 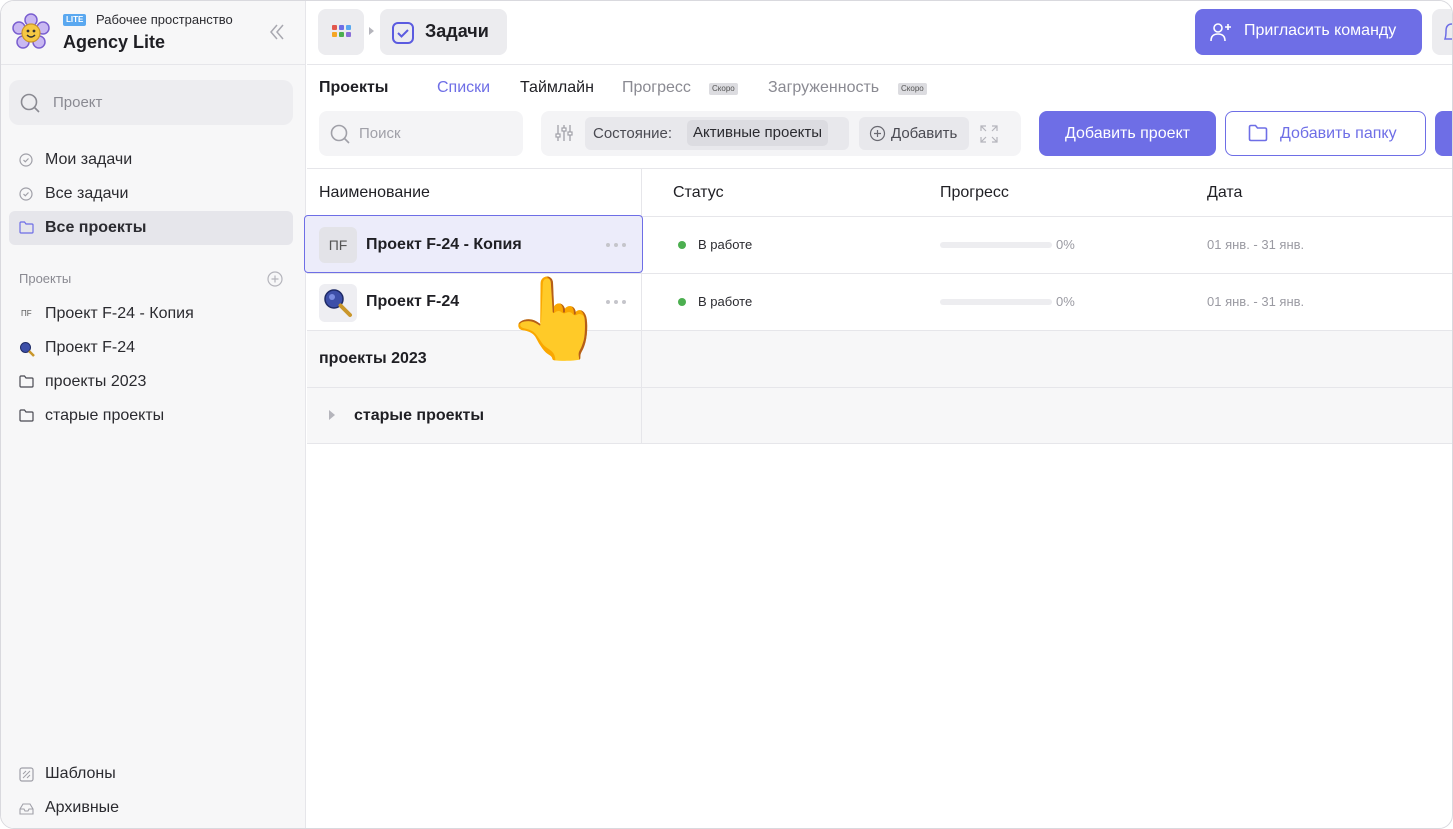 I want to click on checkbox-icon, so click(x=403, y=33).